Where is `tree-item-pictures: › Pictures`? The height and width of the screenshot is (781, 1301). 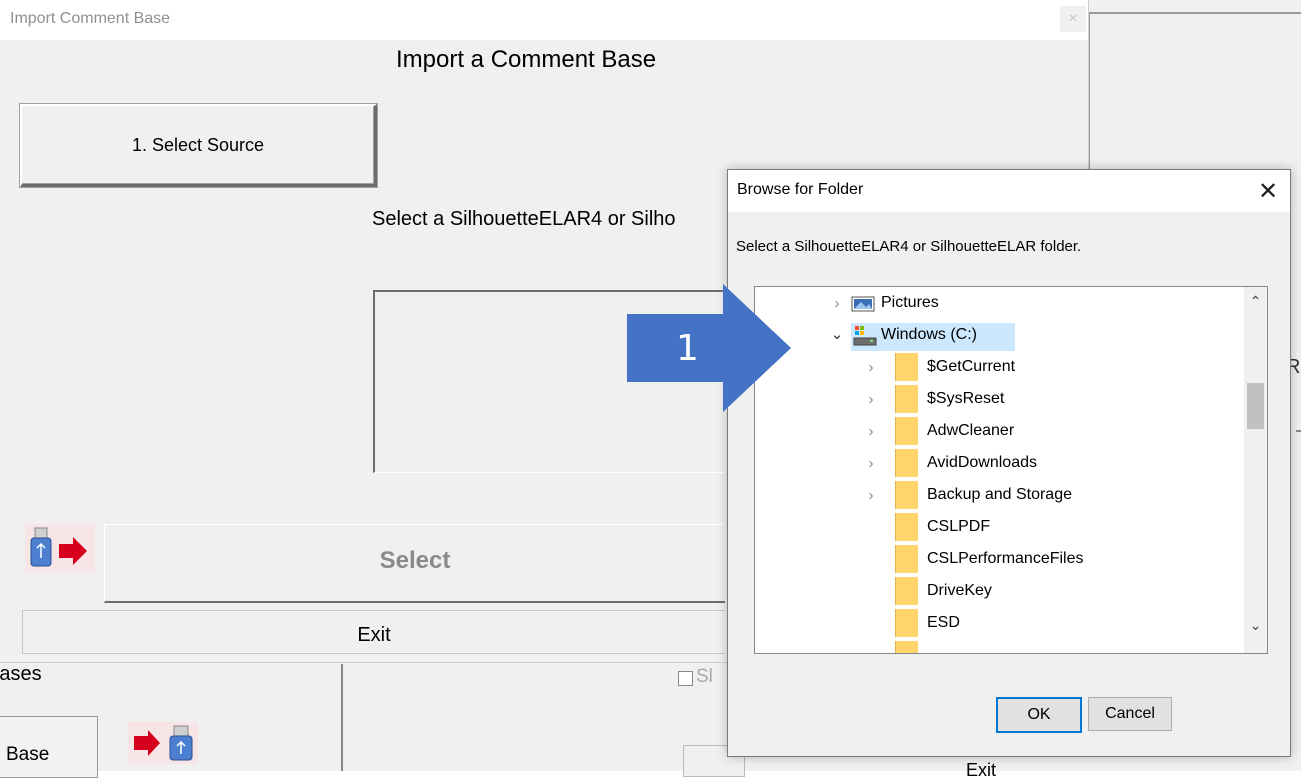 tree-item-pictures: › Pictures is located at coordinates (1000, 303).